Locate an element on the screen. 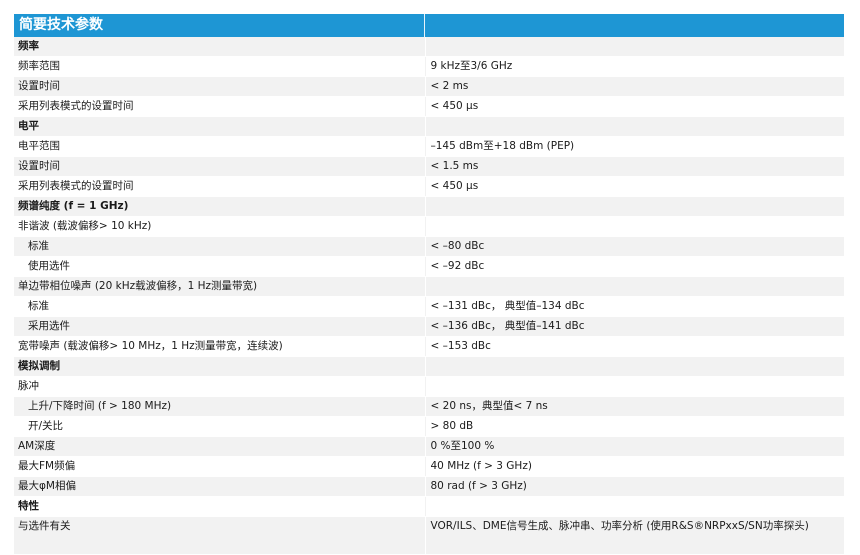 Image resolution: width=860 pixels, height=555 pixels. spec-value: < 20 ns，典型值< 7 ns is located at coordinates (634, 406).